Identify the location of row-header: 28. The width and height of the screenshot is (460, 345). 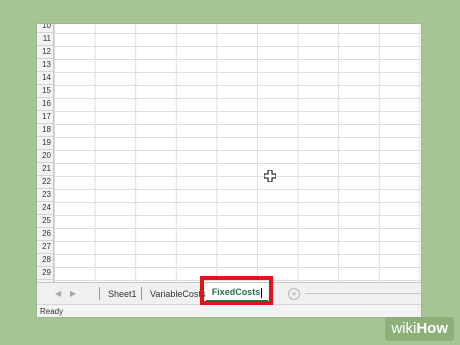
(45, 260).